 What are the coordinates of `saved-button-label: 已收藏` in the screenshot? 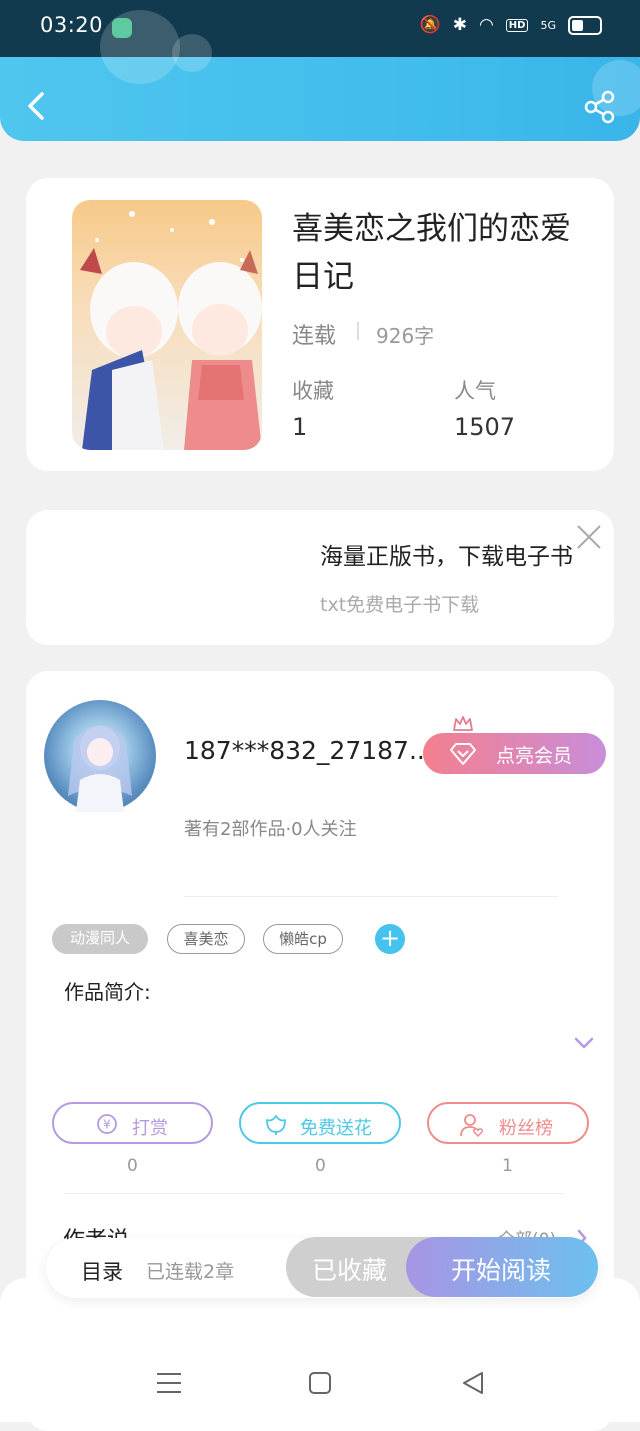 It's located at (350, 1270).